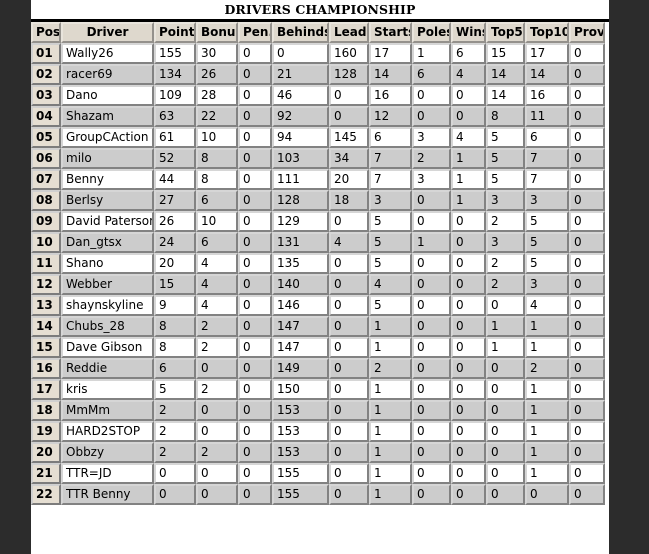 Image resolution: width=649 pixels, height=554 pixels. I want to click on cell-driver: Benny, so click(107, 179).